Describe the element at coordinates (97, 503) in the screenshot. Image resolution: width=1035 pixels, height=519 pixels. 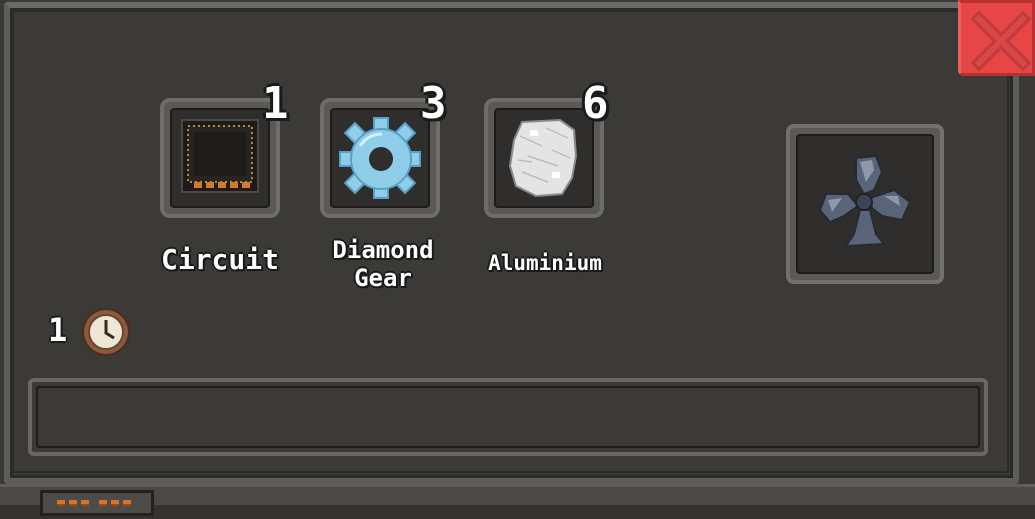
I see `panel-drag-handle` at that location.